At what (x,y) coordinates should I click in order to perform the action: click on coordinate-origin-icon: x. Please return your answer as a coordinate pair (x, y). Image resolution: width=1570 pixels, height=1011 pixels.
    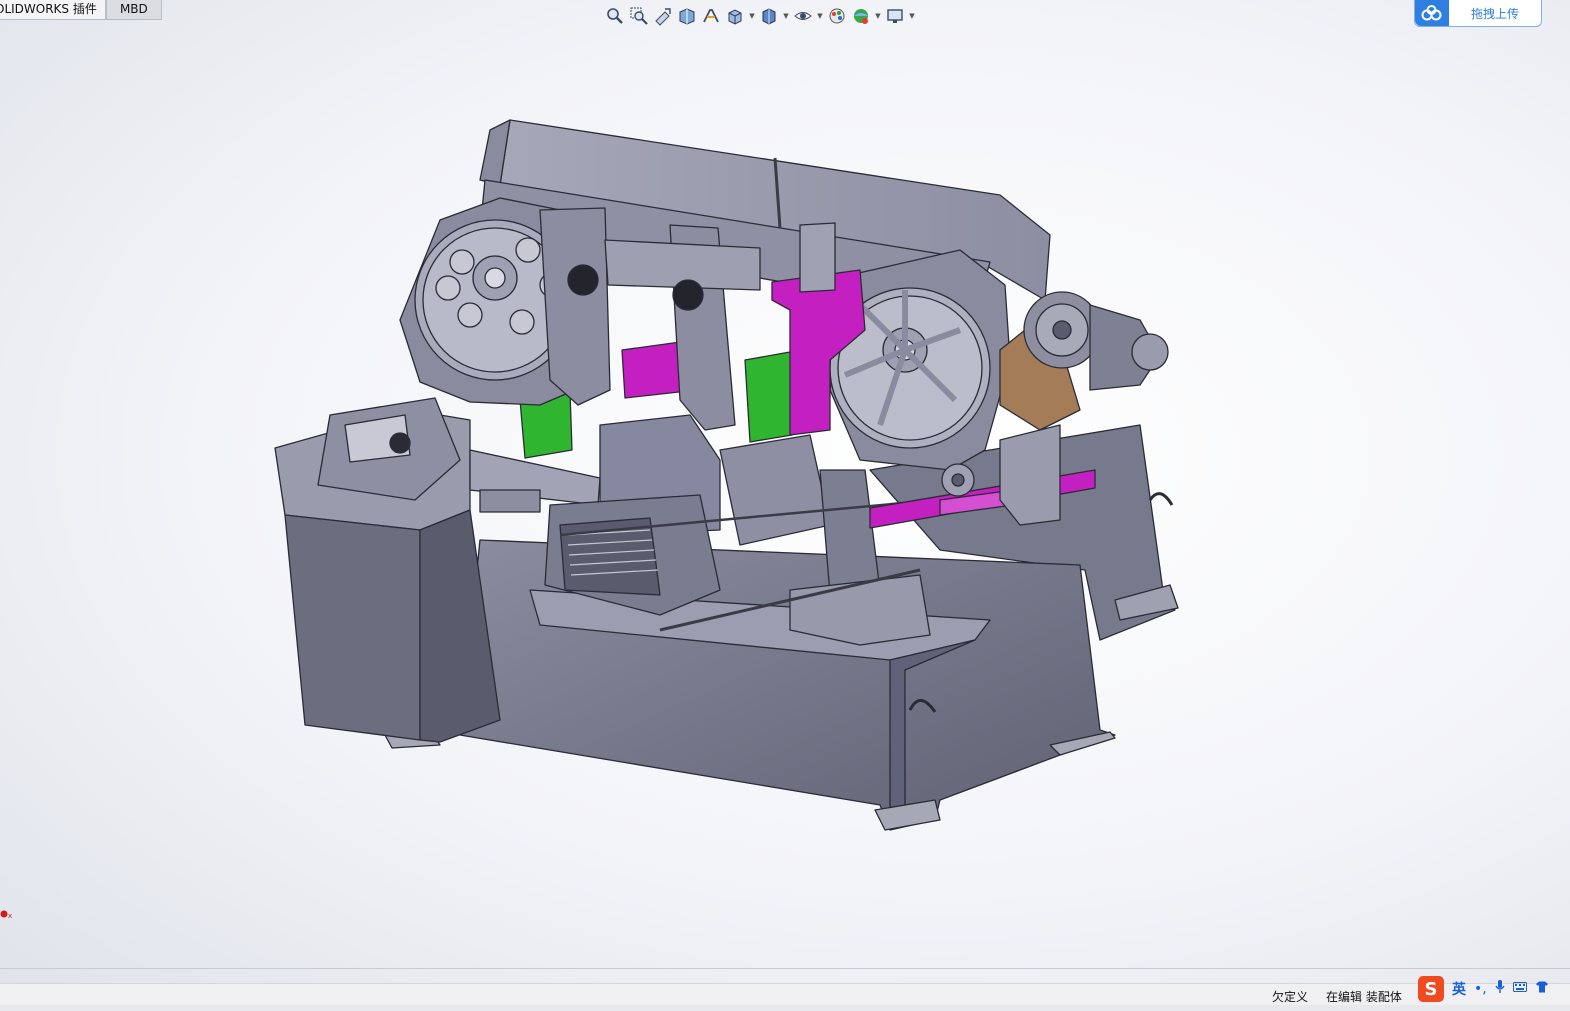
    Looking at the image, I should click on (7, 914).